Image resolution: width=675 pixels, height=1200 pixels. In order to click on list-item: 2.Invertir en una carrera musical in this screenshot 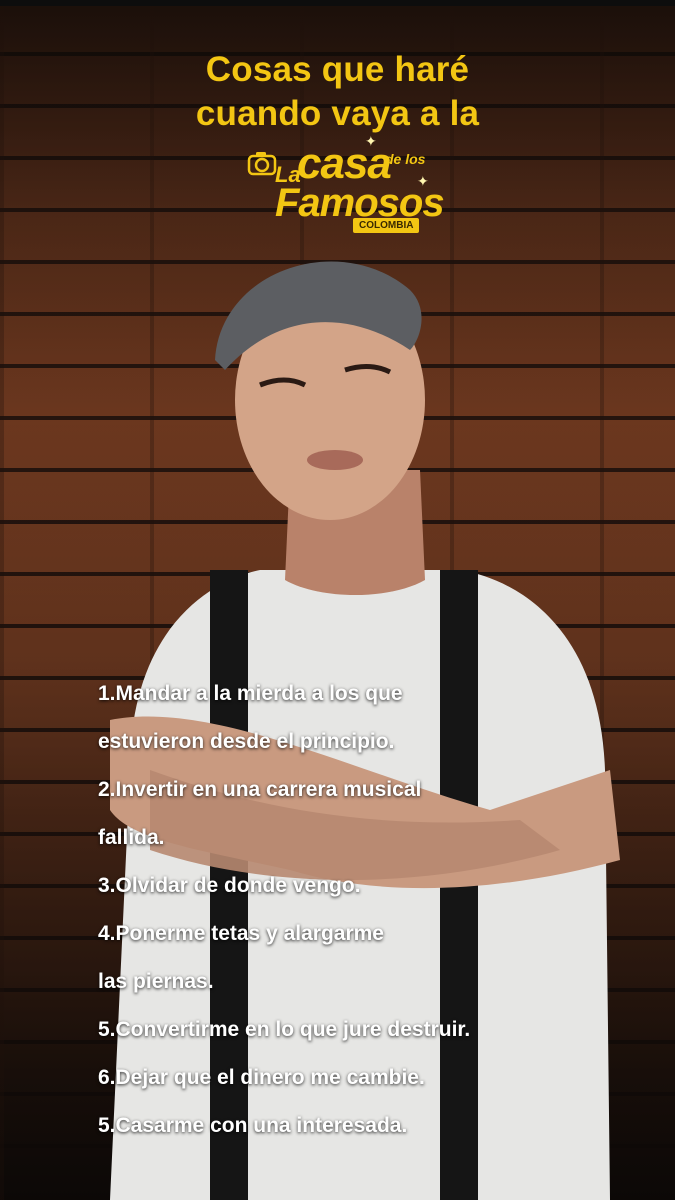, I will do `click(260, 789)`.